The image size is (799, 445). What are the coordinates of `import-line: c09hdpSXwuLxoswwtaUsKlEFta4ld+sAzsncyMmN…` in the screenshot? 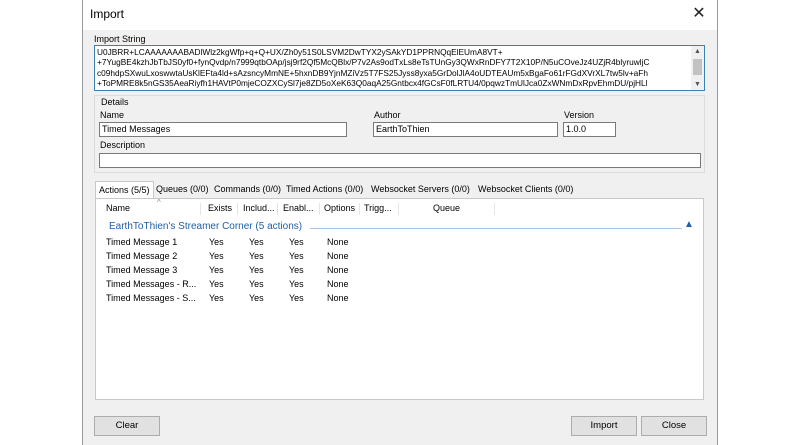 It's located at (372, 72).